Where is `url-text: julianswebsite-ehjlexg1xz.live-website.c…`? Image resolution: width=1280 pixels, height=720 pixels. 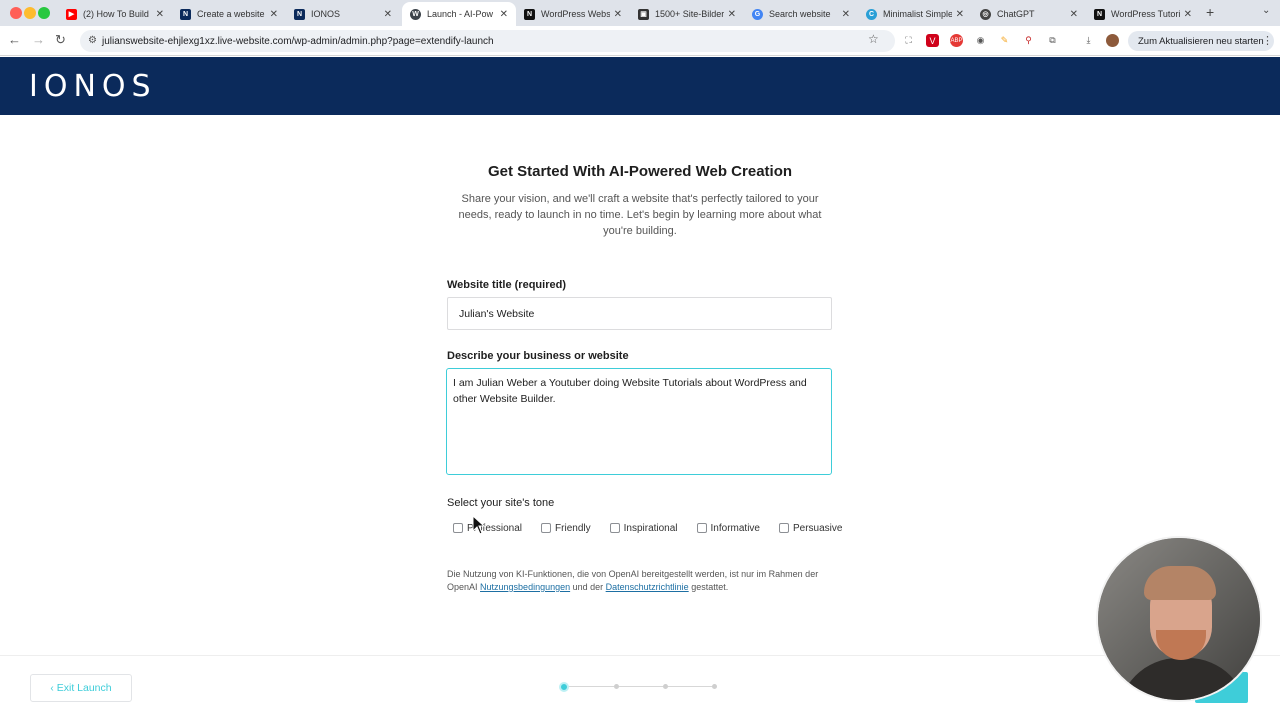 url-text: julianswebsite-ehjlexg1xz.live-website.c… is located at coordinates (298, 41).